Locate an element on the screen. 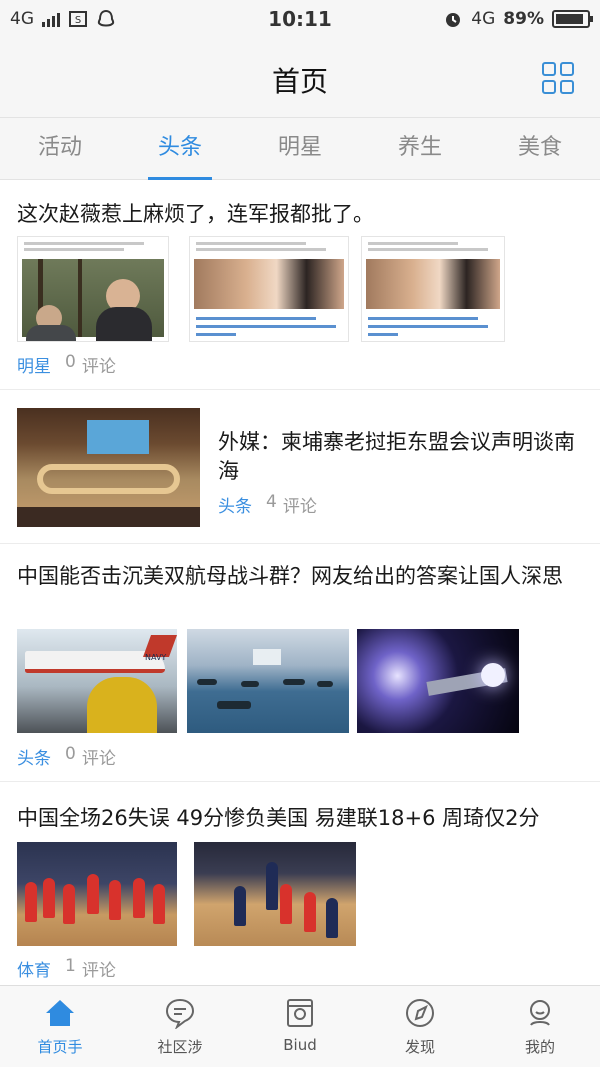 The height and width of the screenshot is (1067, 600). nav-biud: Biud is located at coordinates (300, 1026).